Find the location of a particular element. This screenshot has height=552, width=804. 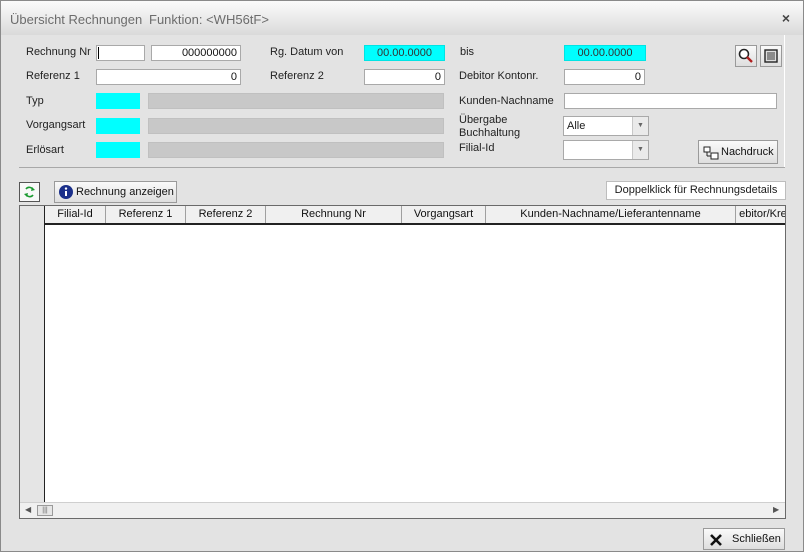

rechnung-nr-label: Rechnung Nr is located at coordinates (58, 52).